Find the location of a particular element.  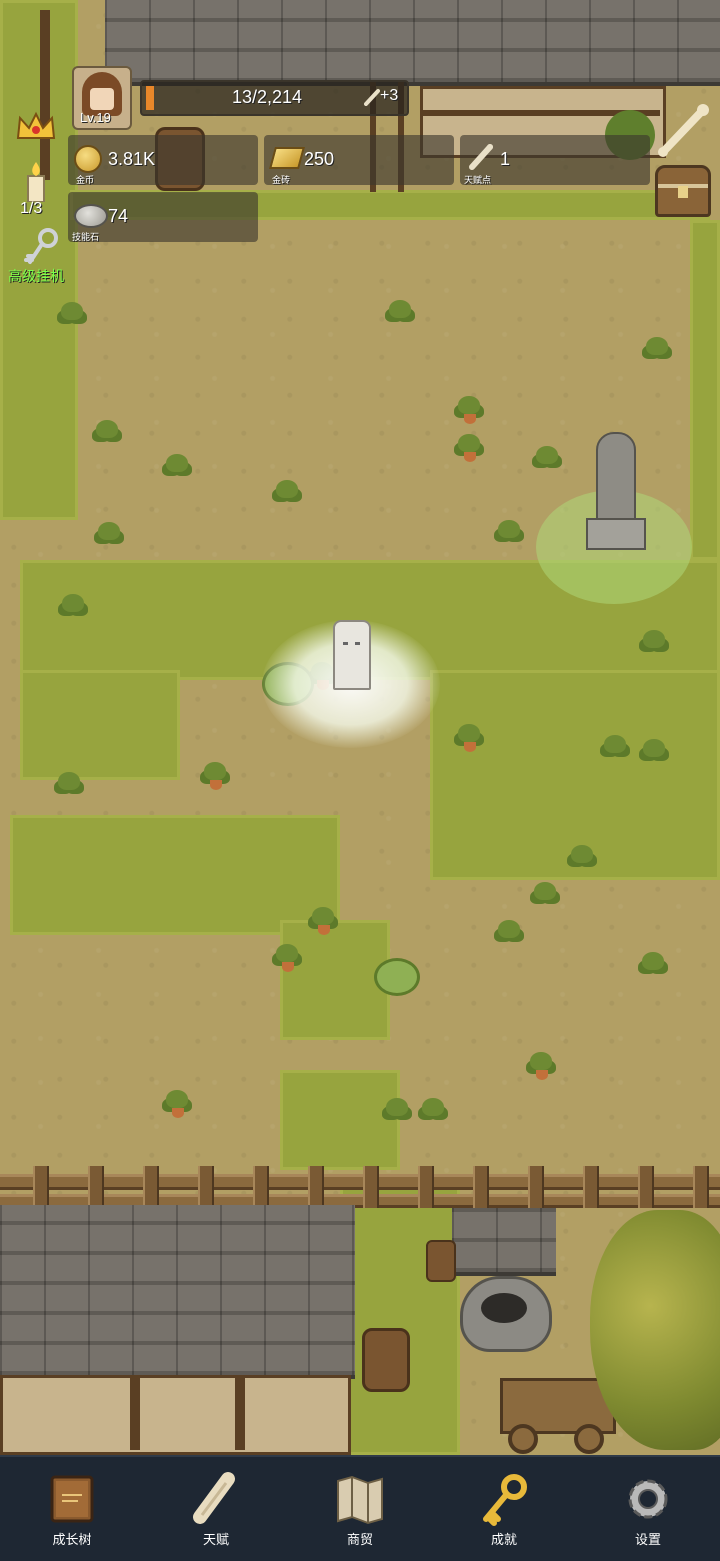

exp-bar-fill is located at coordinates (150, 98).